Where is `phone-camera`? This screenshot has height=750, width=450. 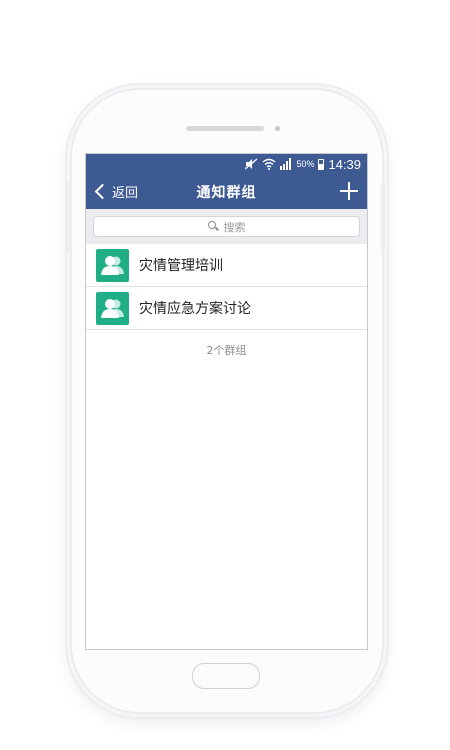 phone-camera is located at coordinates (277, 128).